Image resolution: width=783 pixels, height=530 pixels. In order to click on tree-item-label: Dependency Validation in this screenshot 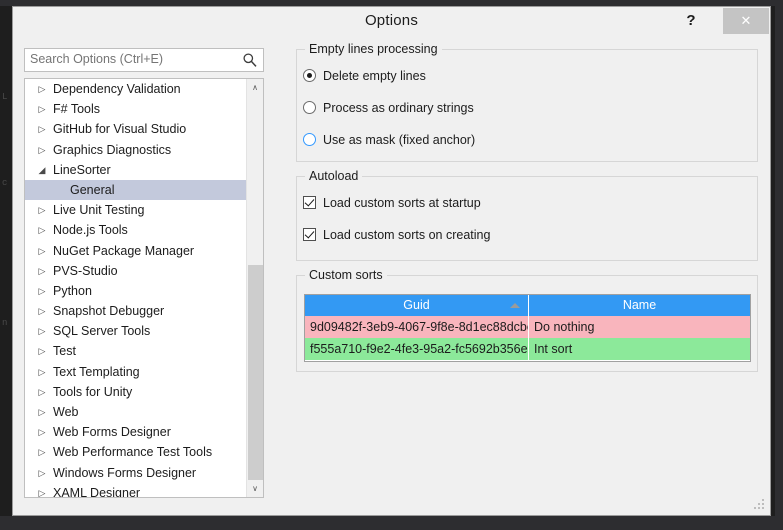, I will do `click(117, 89)`.